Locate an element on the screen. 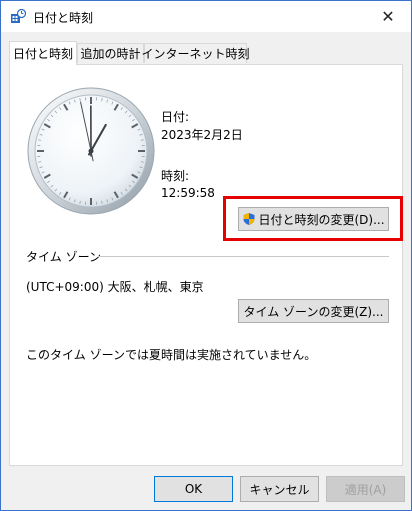 The image size is (412, 511). apply-button: 適用(A) is located at coordinates (365, 489).